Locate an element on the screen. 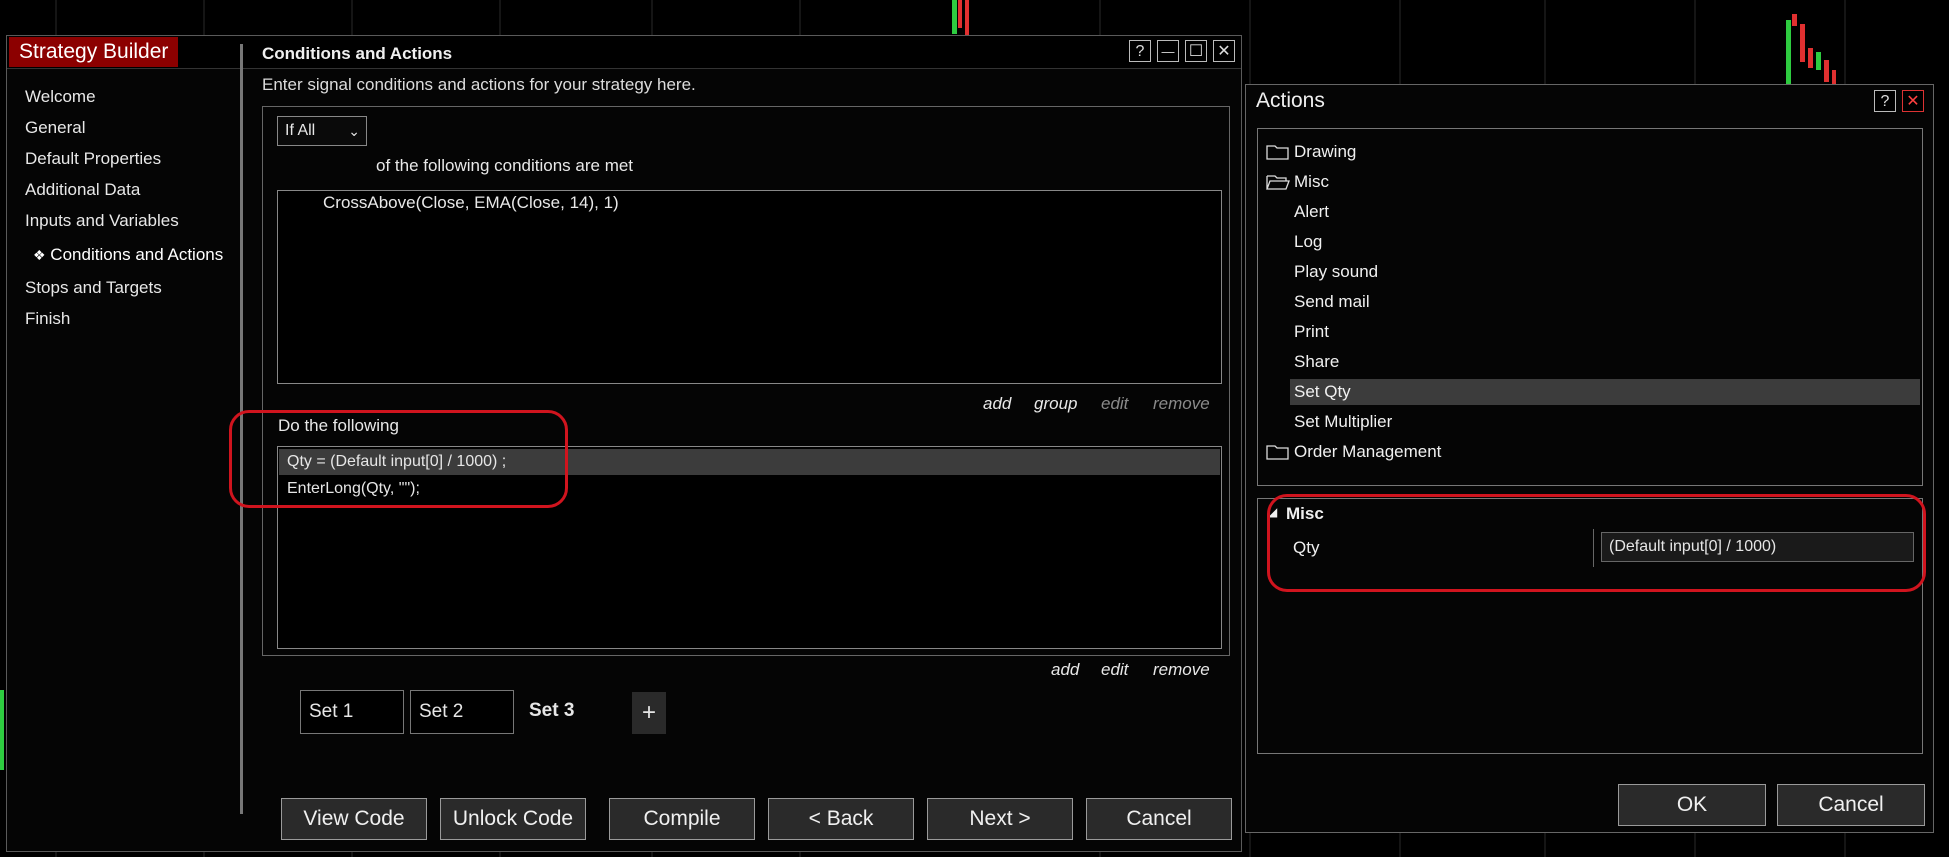 The image size is (1949, 857). tree-item-drawing: Drawing is located at coordinates (1325, 152).